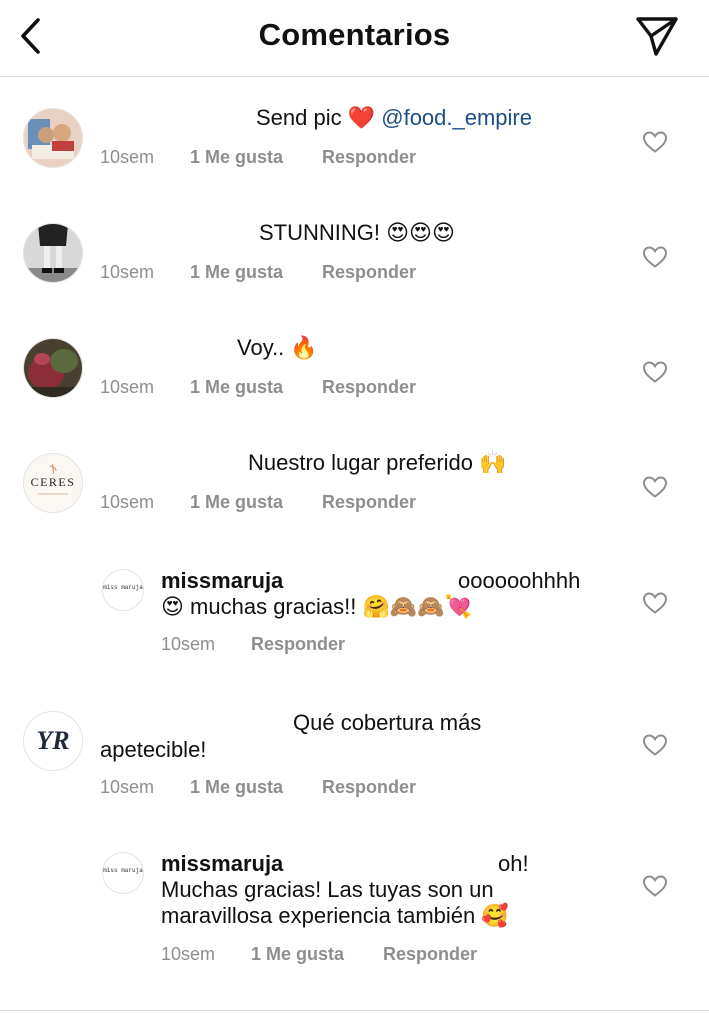 This screenshot has width=709, height=1024. I want to click on comment-text-line: maravillosa experiencia también 🥰, so click(335, 915).